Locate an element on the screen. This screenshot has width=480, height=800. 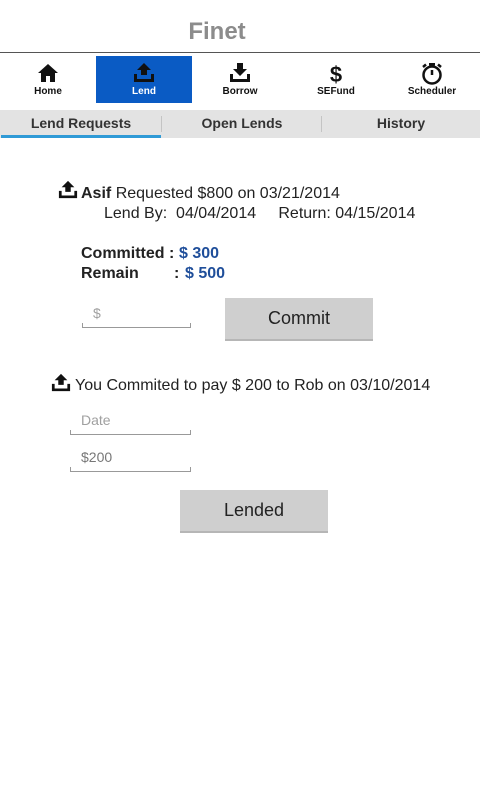
commit-amount-input is located at coordinates (137, 313).